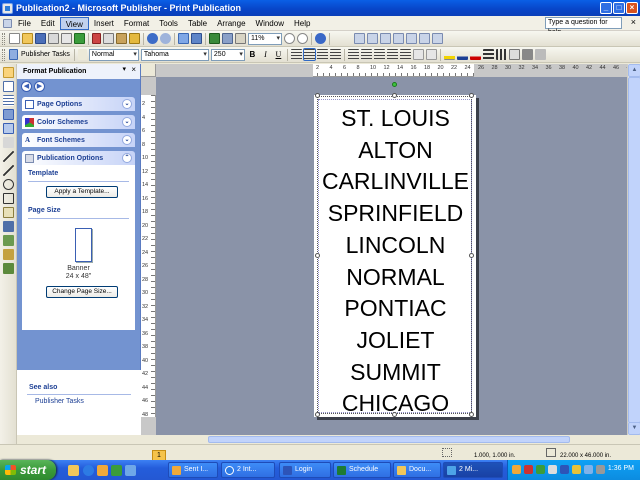  I want to click on quicklaunch-ie-icon, so click(88, 470).